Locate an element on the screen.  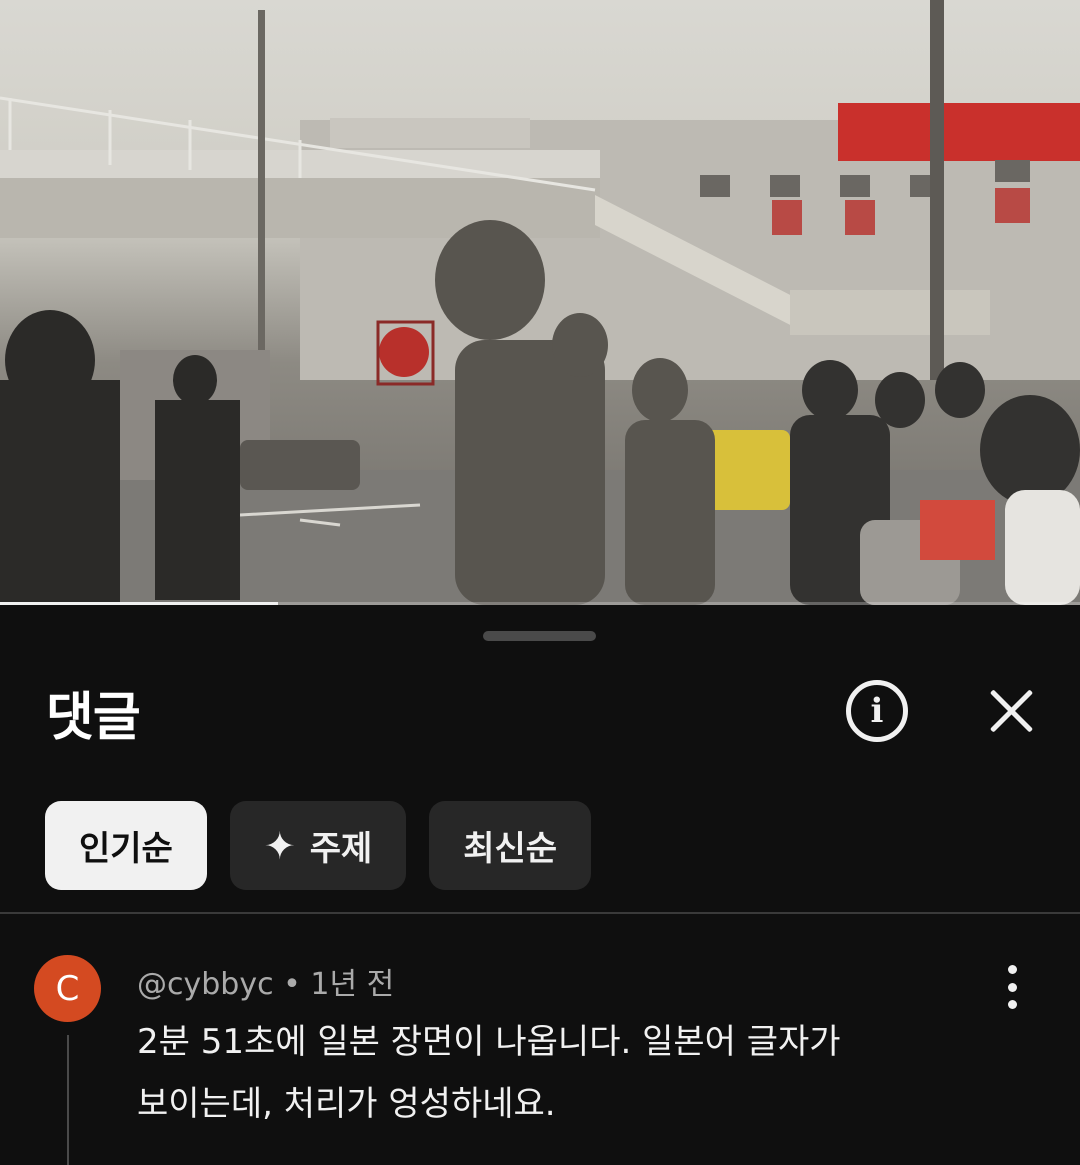
comment-author: @cybbyc is located at coordinates (205, 984).